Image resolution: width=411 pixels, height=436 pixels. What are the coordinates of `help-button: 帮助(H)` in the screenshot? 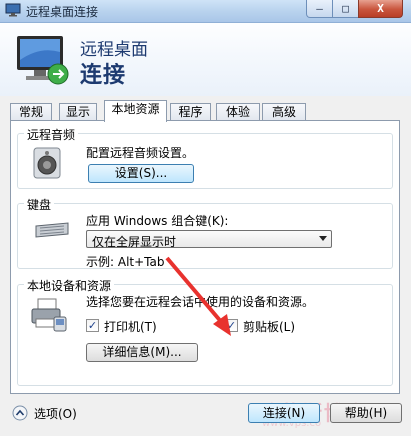 It's located at (366, 413).